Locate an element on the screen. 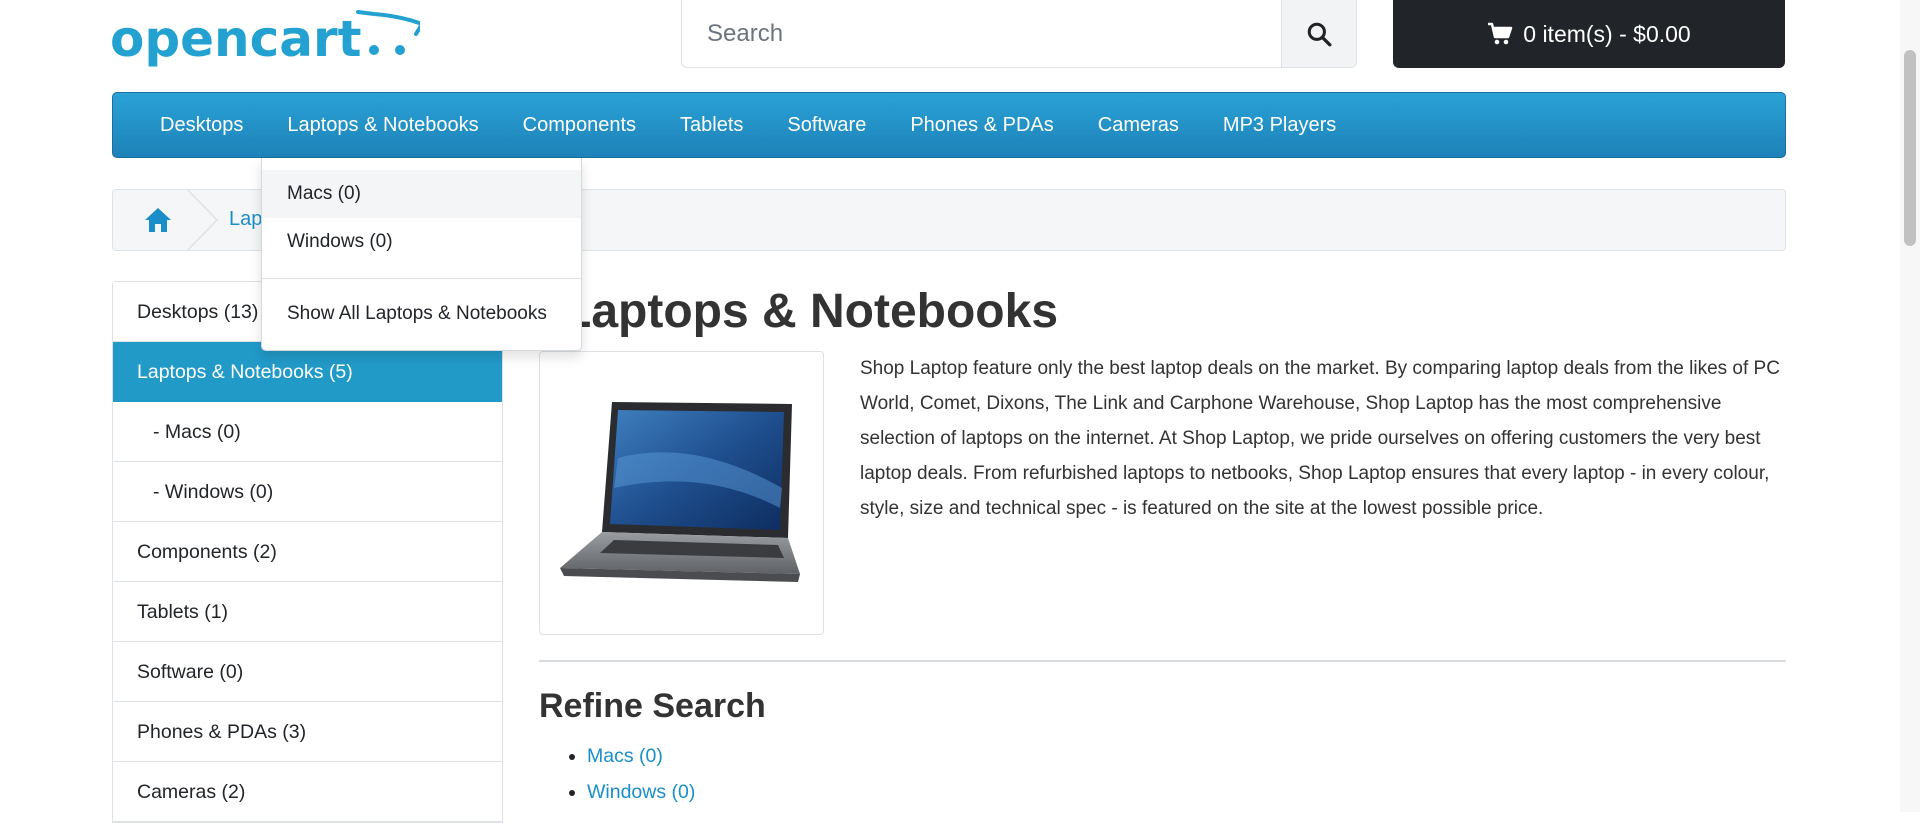 This screenshot has height=823, width=1920. refine-search-title: Refine Search is located at coordinates (652, 706).